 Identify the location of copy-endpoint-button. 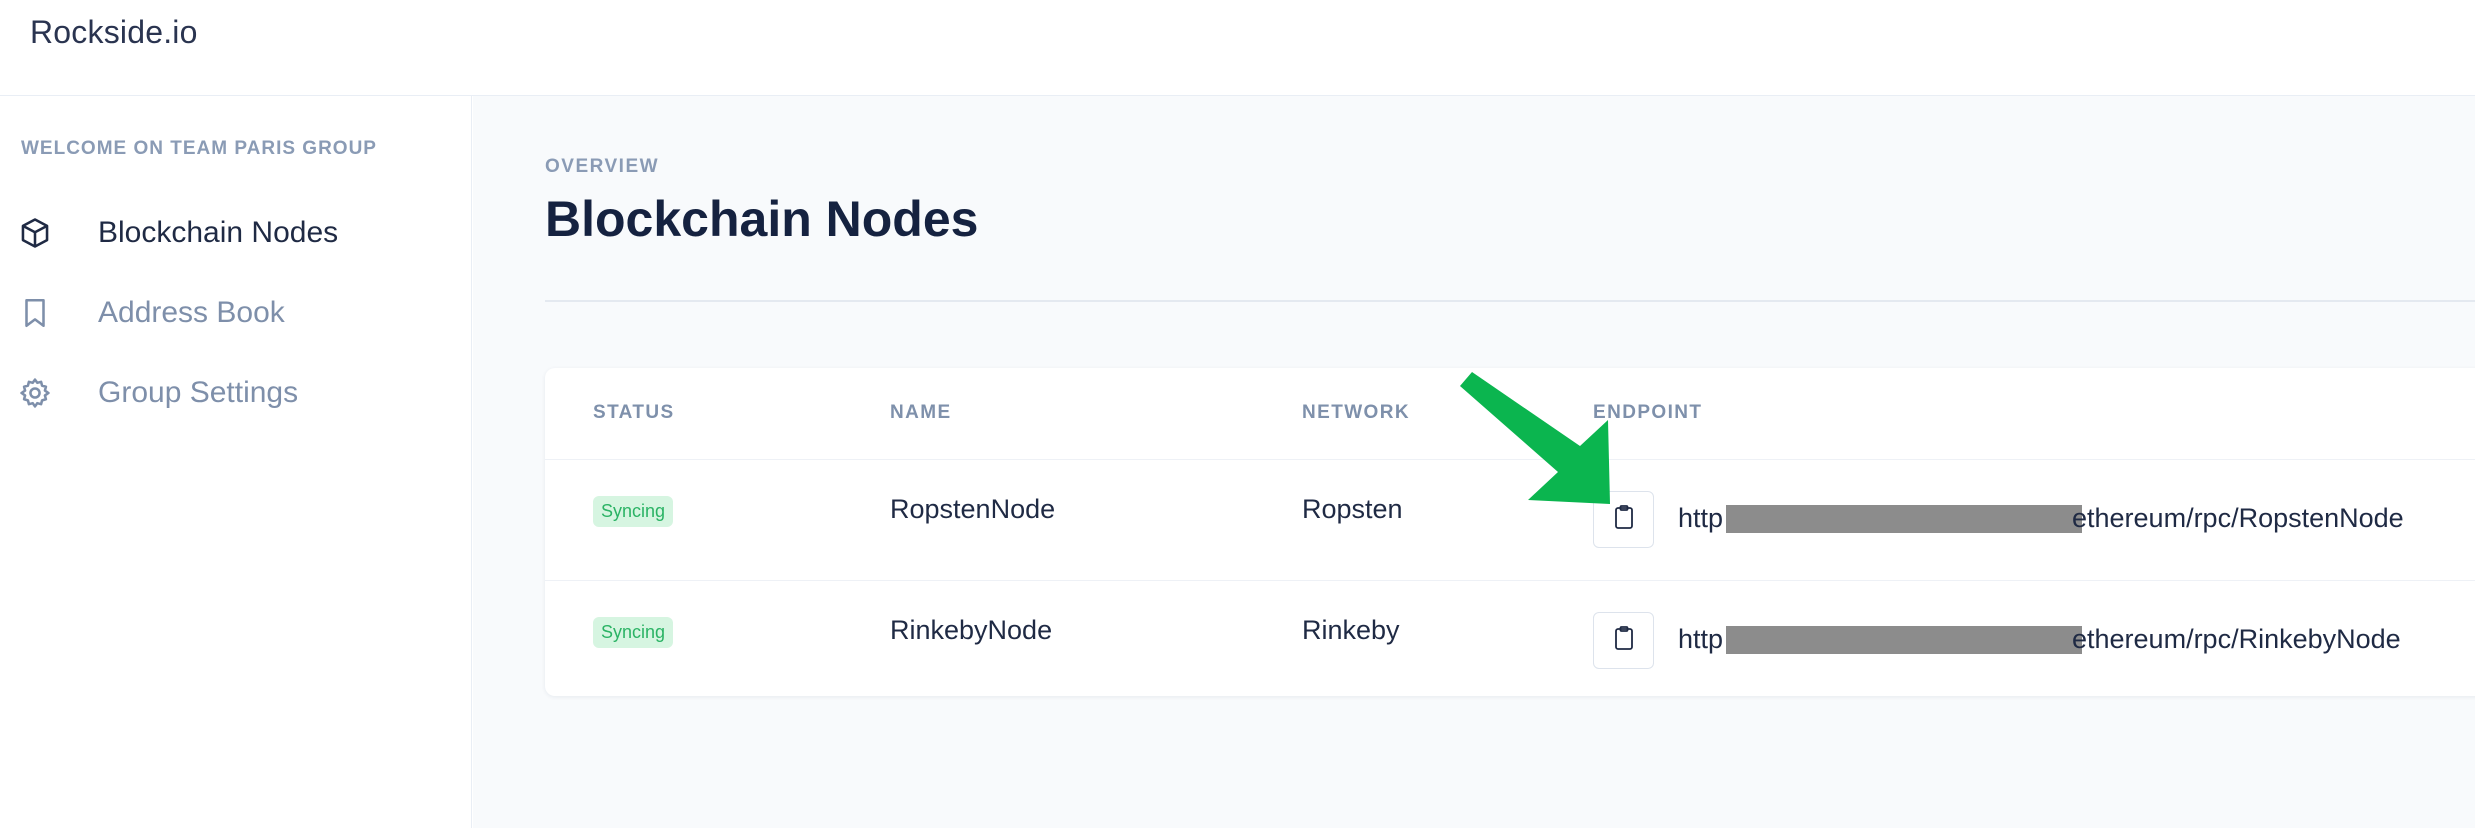
(1623, 640).